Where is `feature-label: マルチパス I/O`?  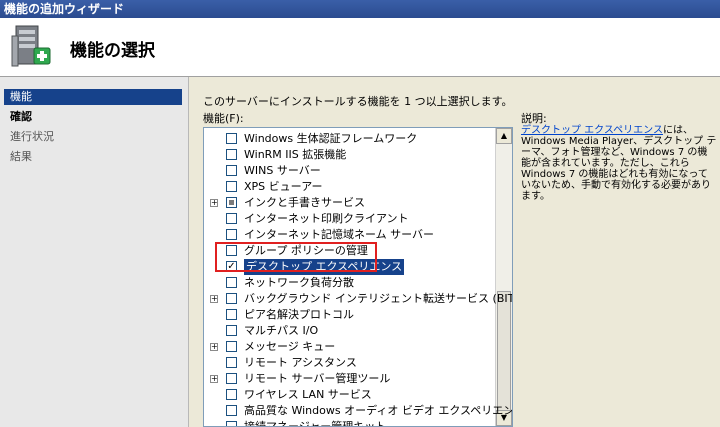 feature-label: マルチパス I/O is located at coordinates (281, 330).